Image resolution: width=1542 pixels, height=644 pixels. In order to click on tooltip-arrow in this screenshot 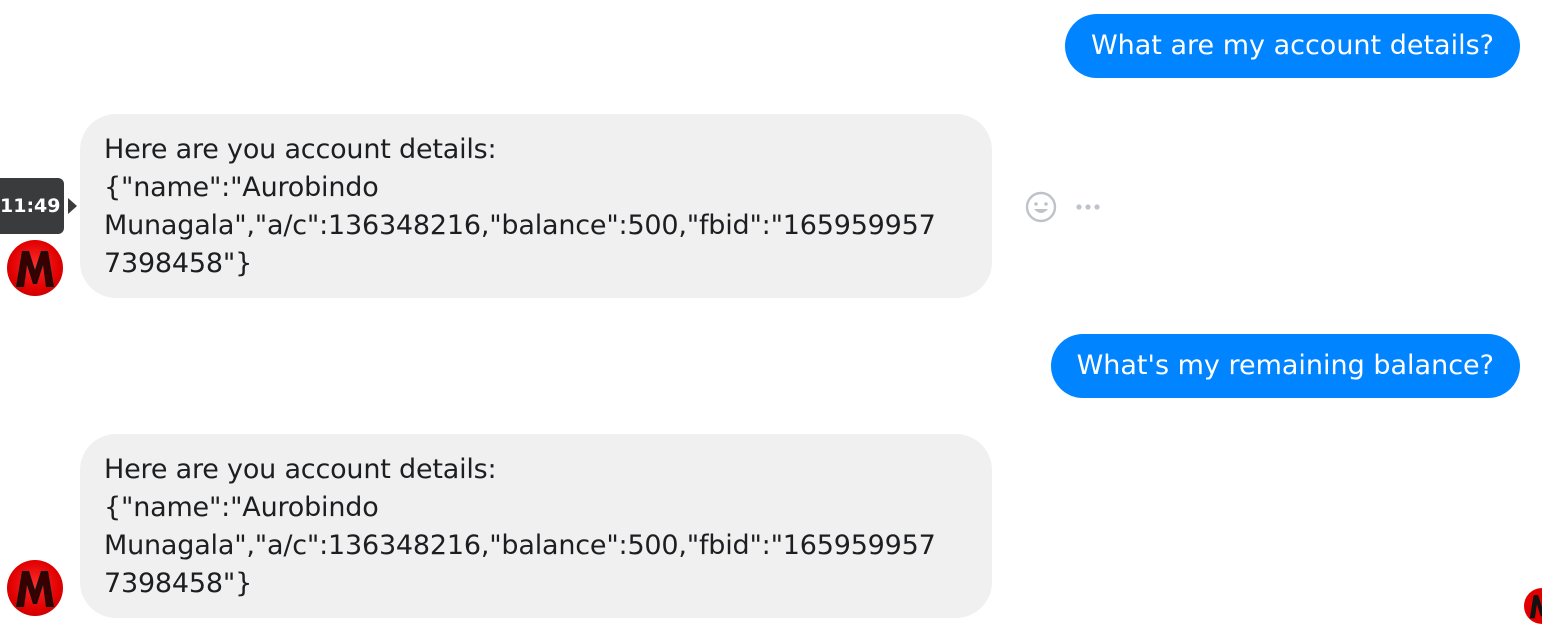, I will do `click(72, 206)`.